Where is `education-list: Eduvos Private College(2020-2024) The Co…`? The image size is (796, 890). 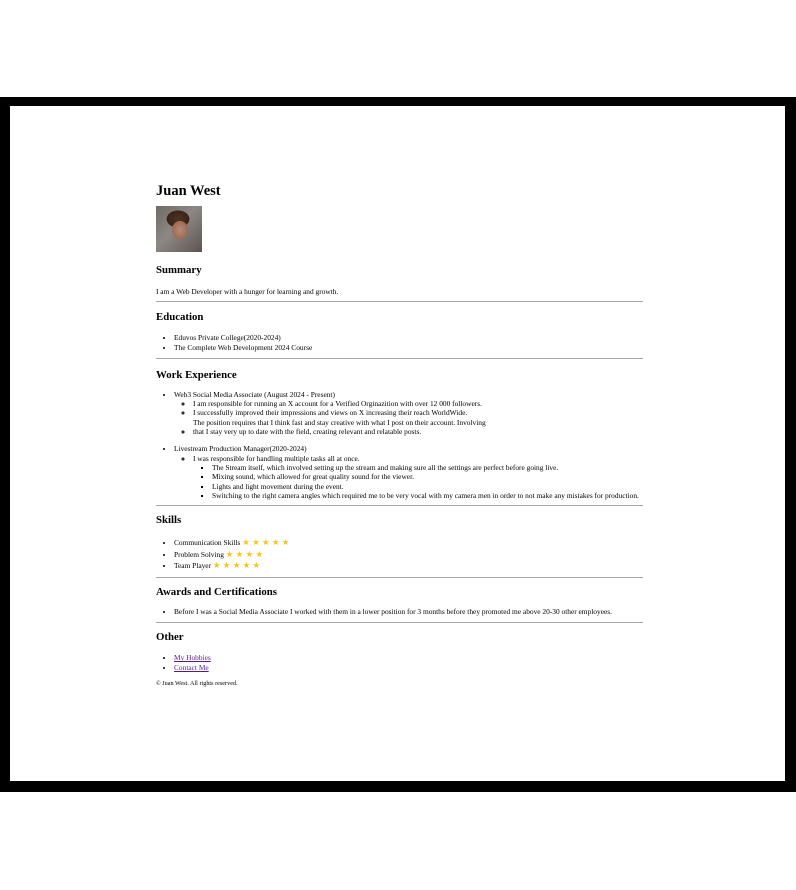 education-list: Eduvos Private College(2020-2024) The Co… is located at coordinates (399, 342).